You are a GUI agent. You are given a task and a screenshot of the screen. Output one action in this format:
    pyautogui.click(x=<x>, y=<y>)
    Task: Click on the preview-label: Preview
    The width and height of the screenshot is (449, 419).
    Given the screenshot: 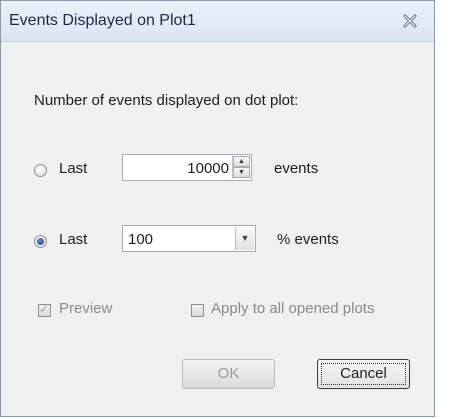 What is the action you would take?
    pyautogui.click(x=86, y=308)
    